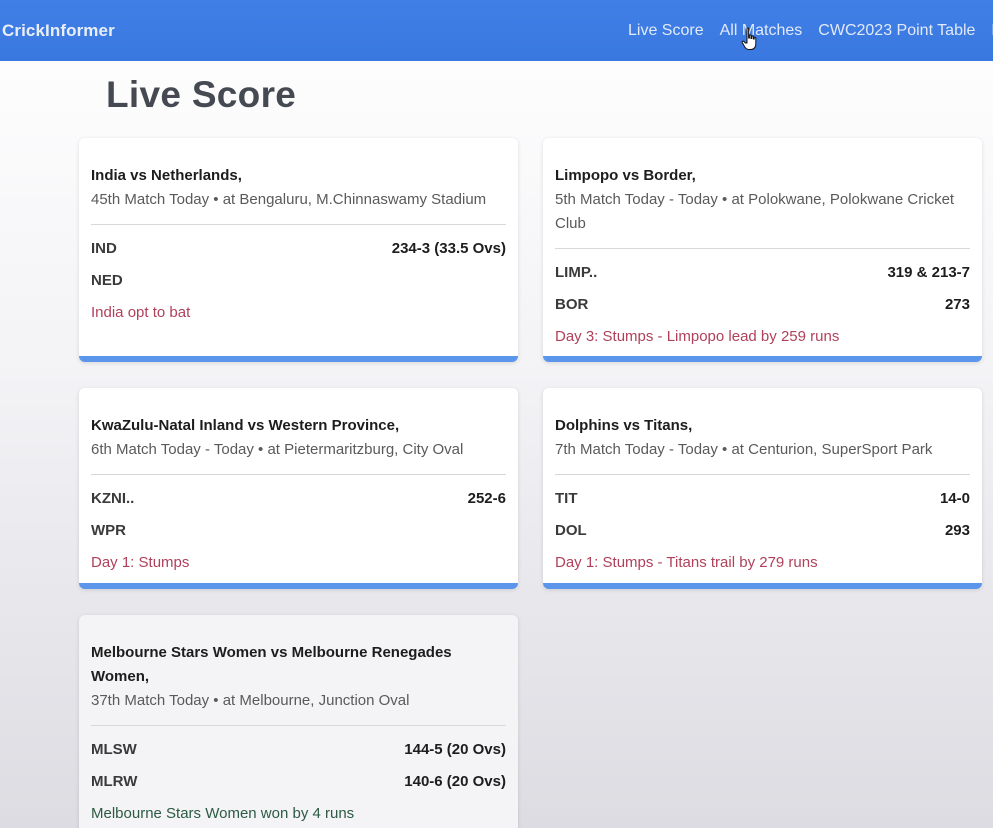  Describe the element at coordinates (114, 749) in the screenshot. I see `team-name: MLSW` at that location.